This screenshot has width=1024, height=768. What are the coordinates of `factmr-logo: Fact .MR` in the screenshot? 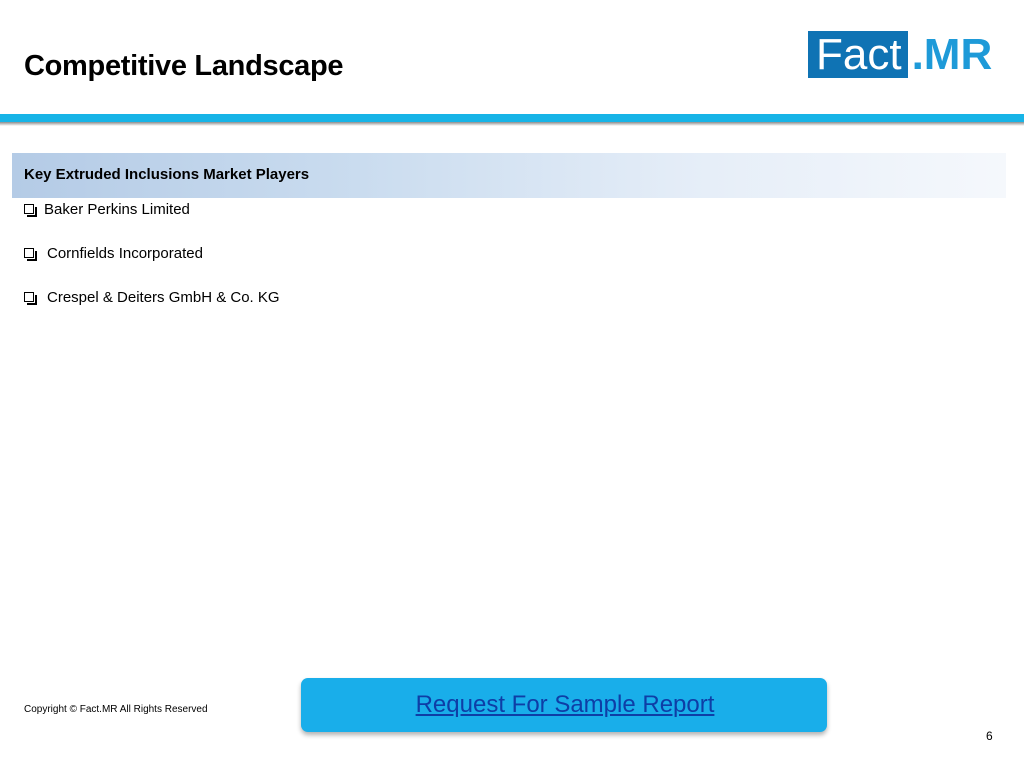 It's located at (900, 54).